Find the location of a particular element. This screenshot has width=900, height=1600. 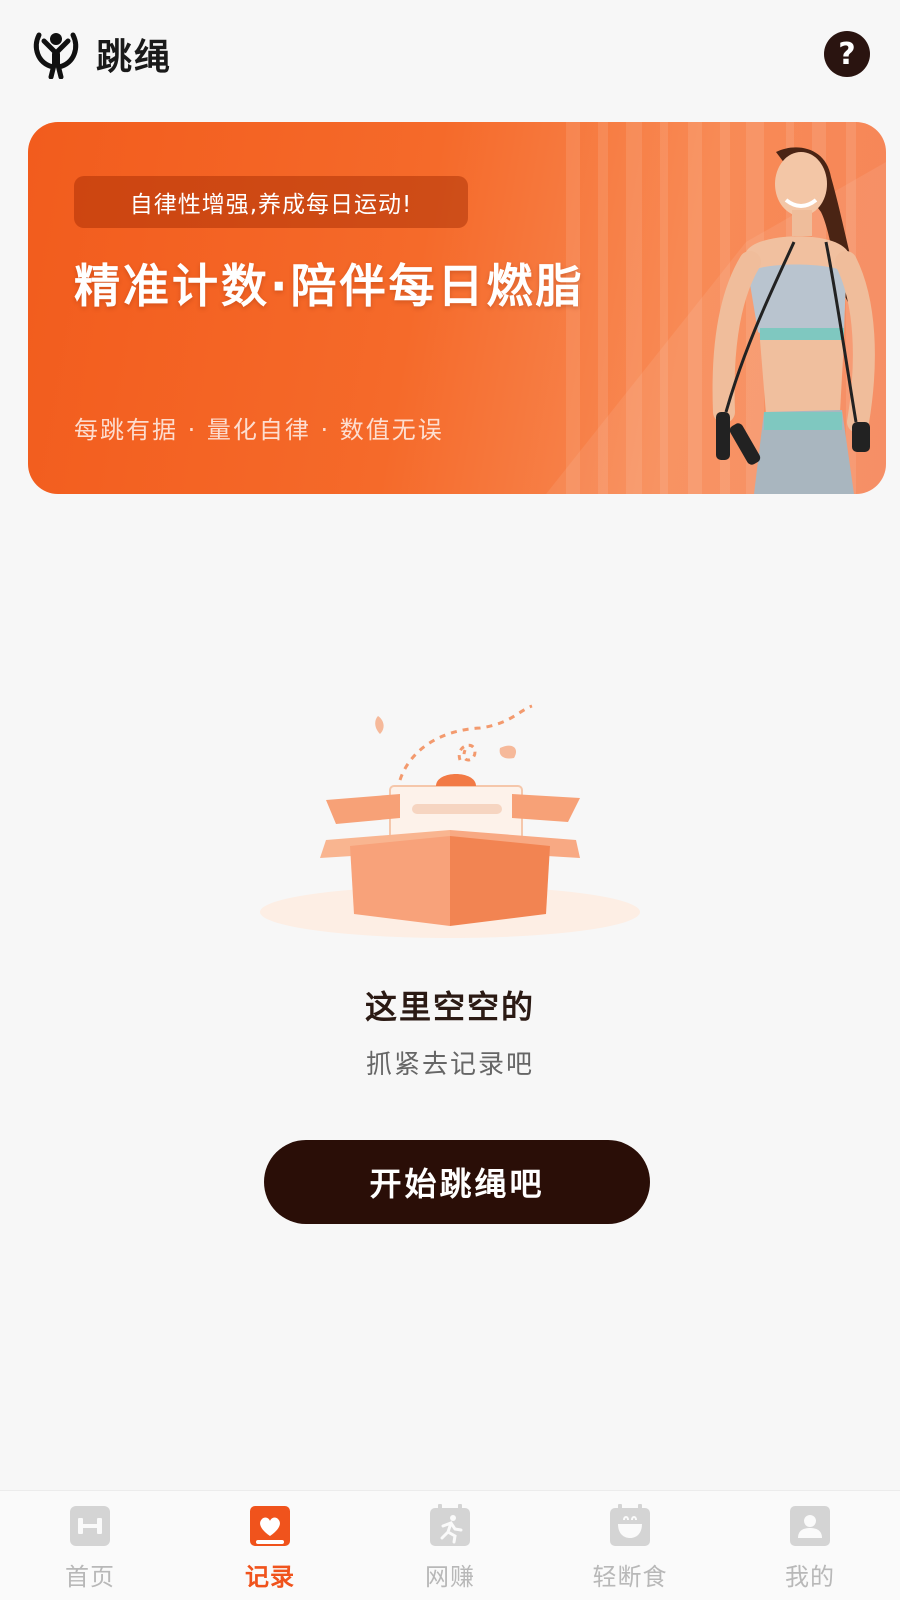

tab-records-label: 记录 is located at coordinates (270, 1577).